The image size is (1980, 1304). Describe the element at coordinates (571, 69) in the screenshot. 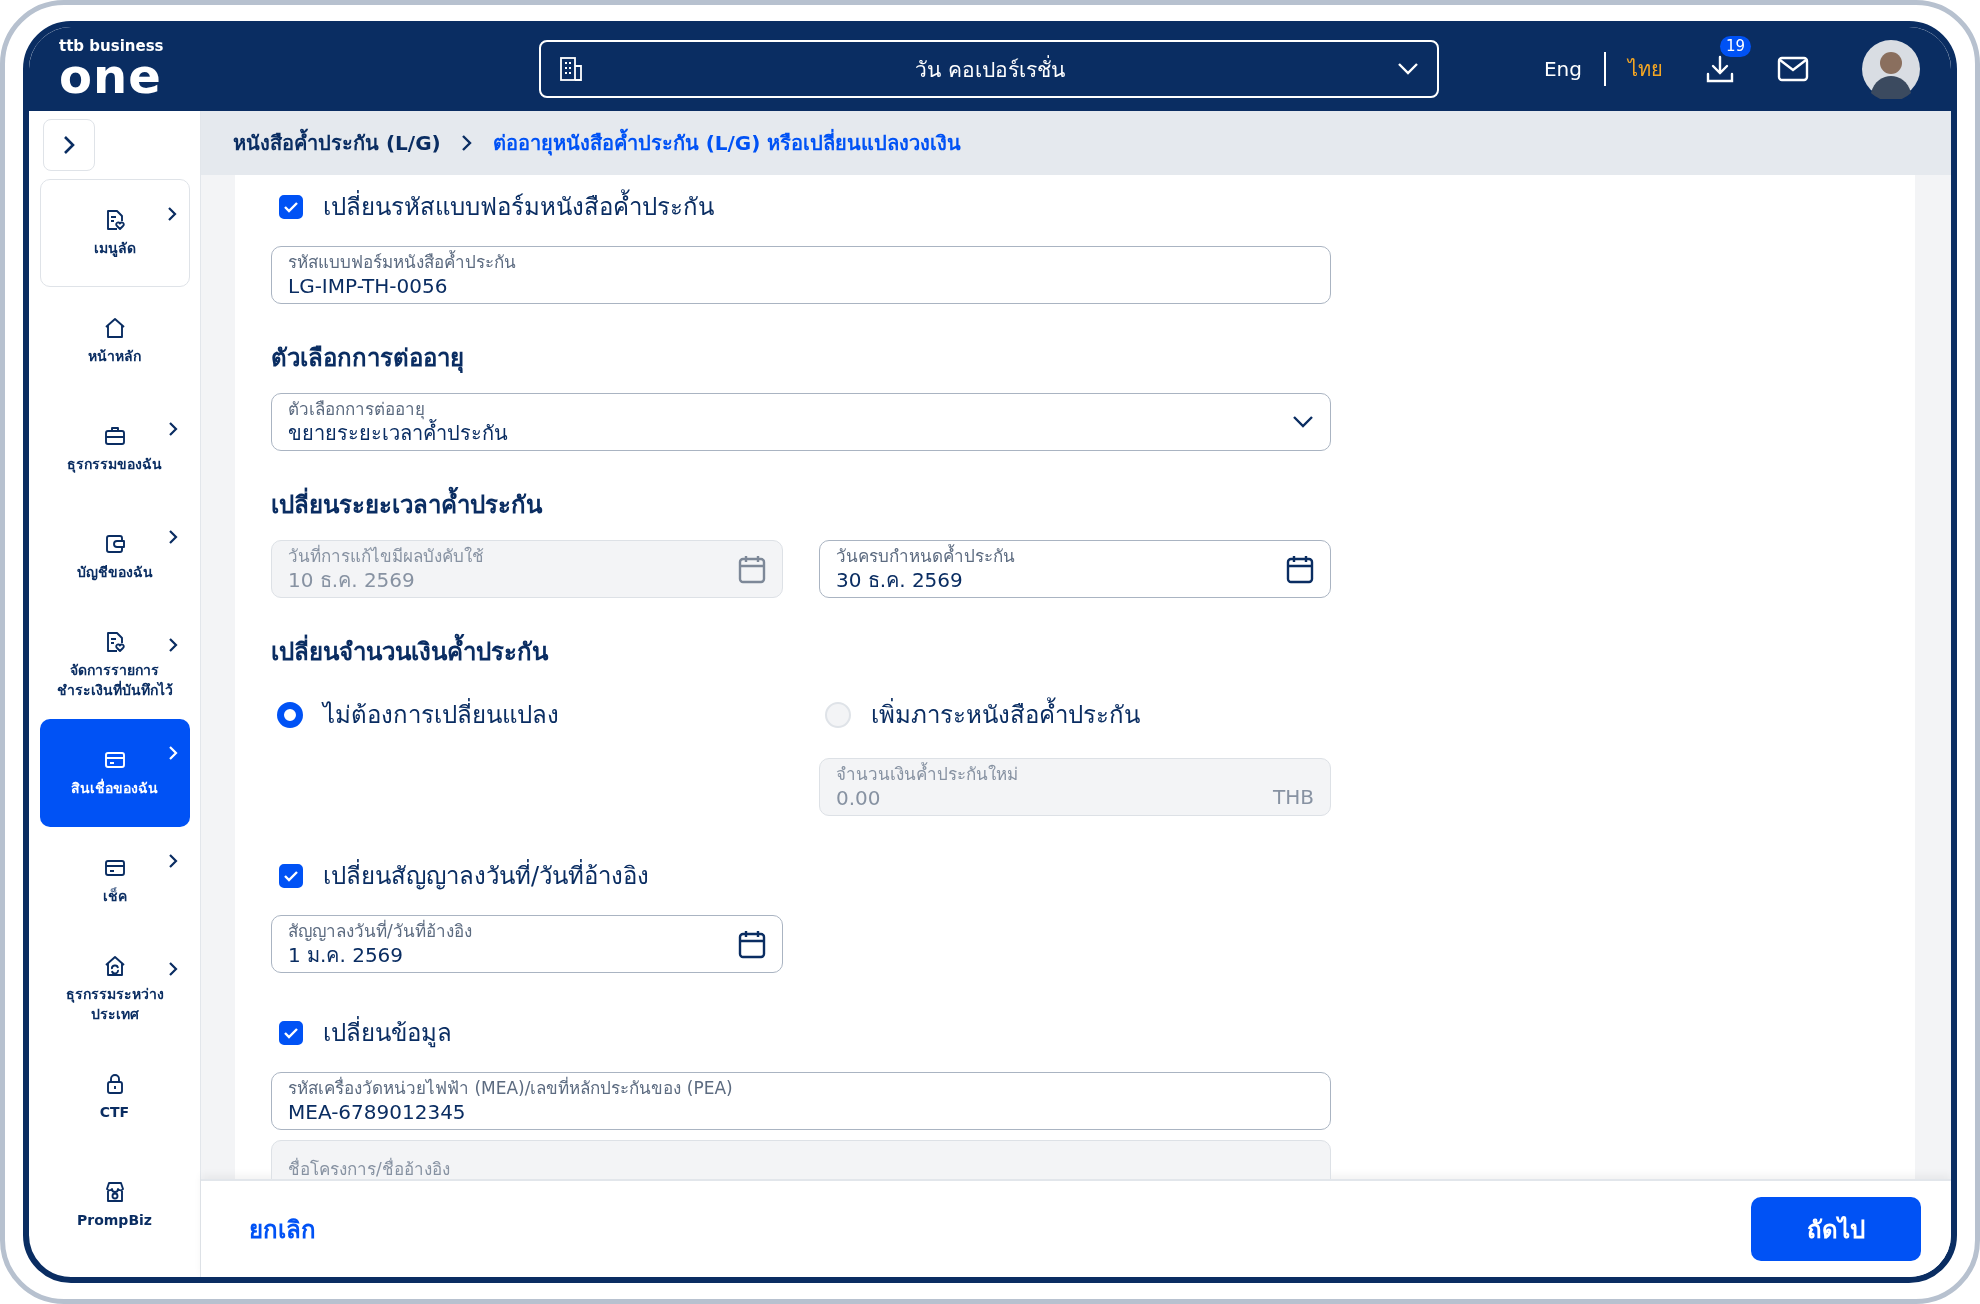

I see `building-icon` at that location.